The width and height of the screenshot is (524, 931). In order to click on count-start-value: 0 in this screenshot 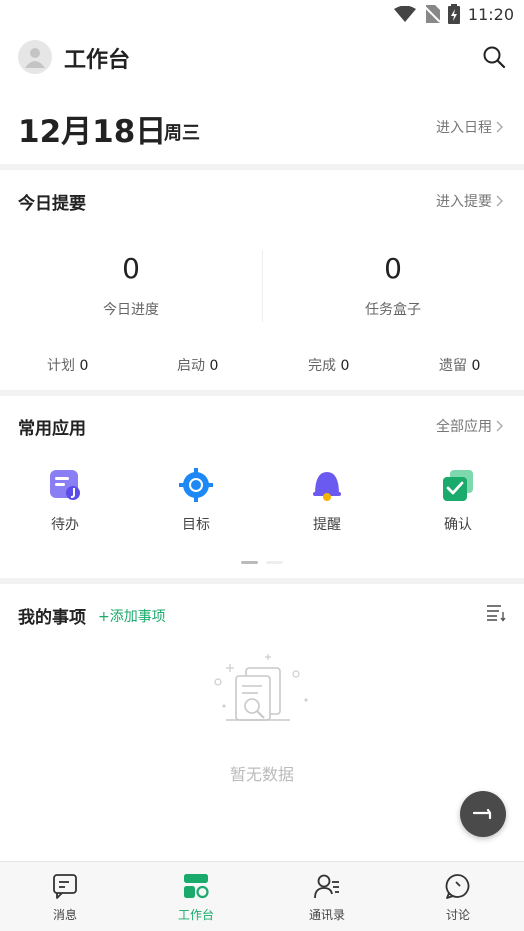, I will do `click(214, 366)`.